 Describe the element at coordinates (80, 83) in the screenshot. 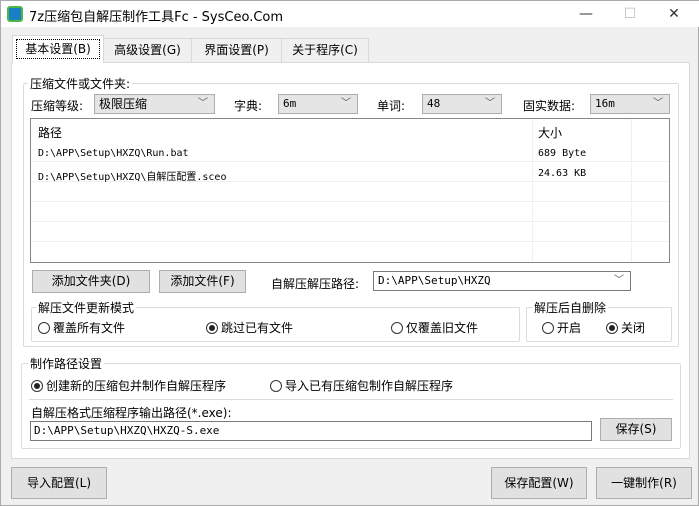

I see `compress-group-label: 压缩文件或文件夹:` at that location.